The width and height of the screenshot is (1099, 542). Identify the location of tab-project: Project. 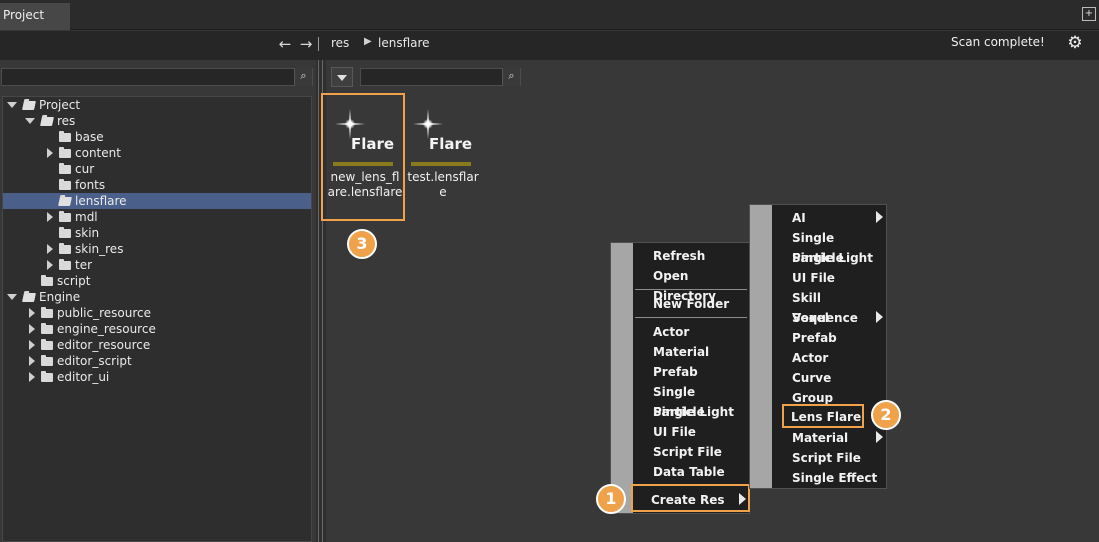
(35, 16).